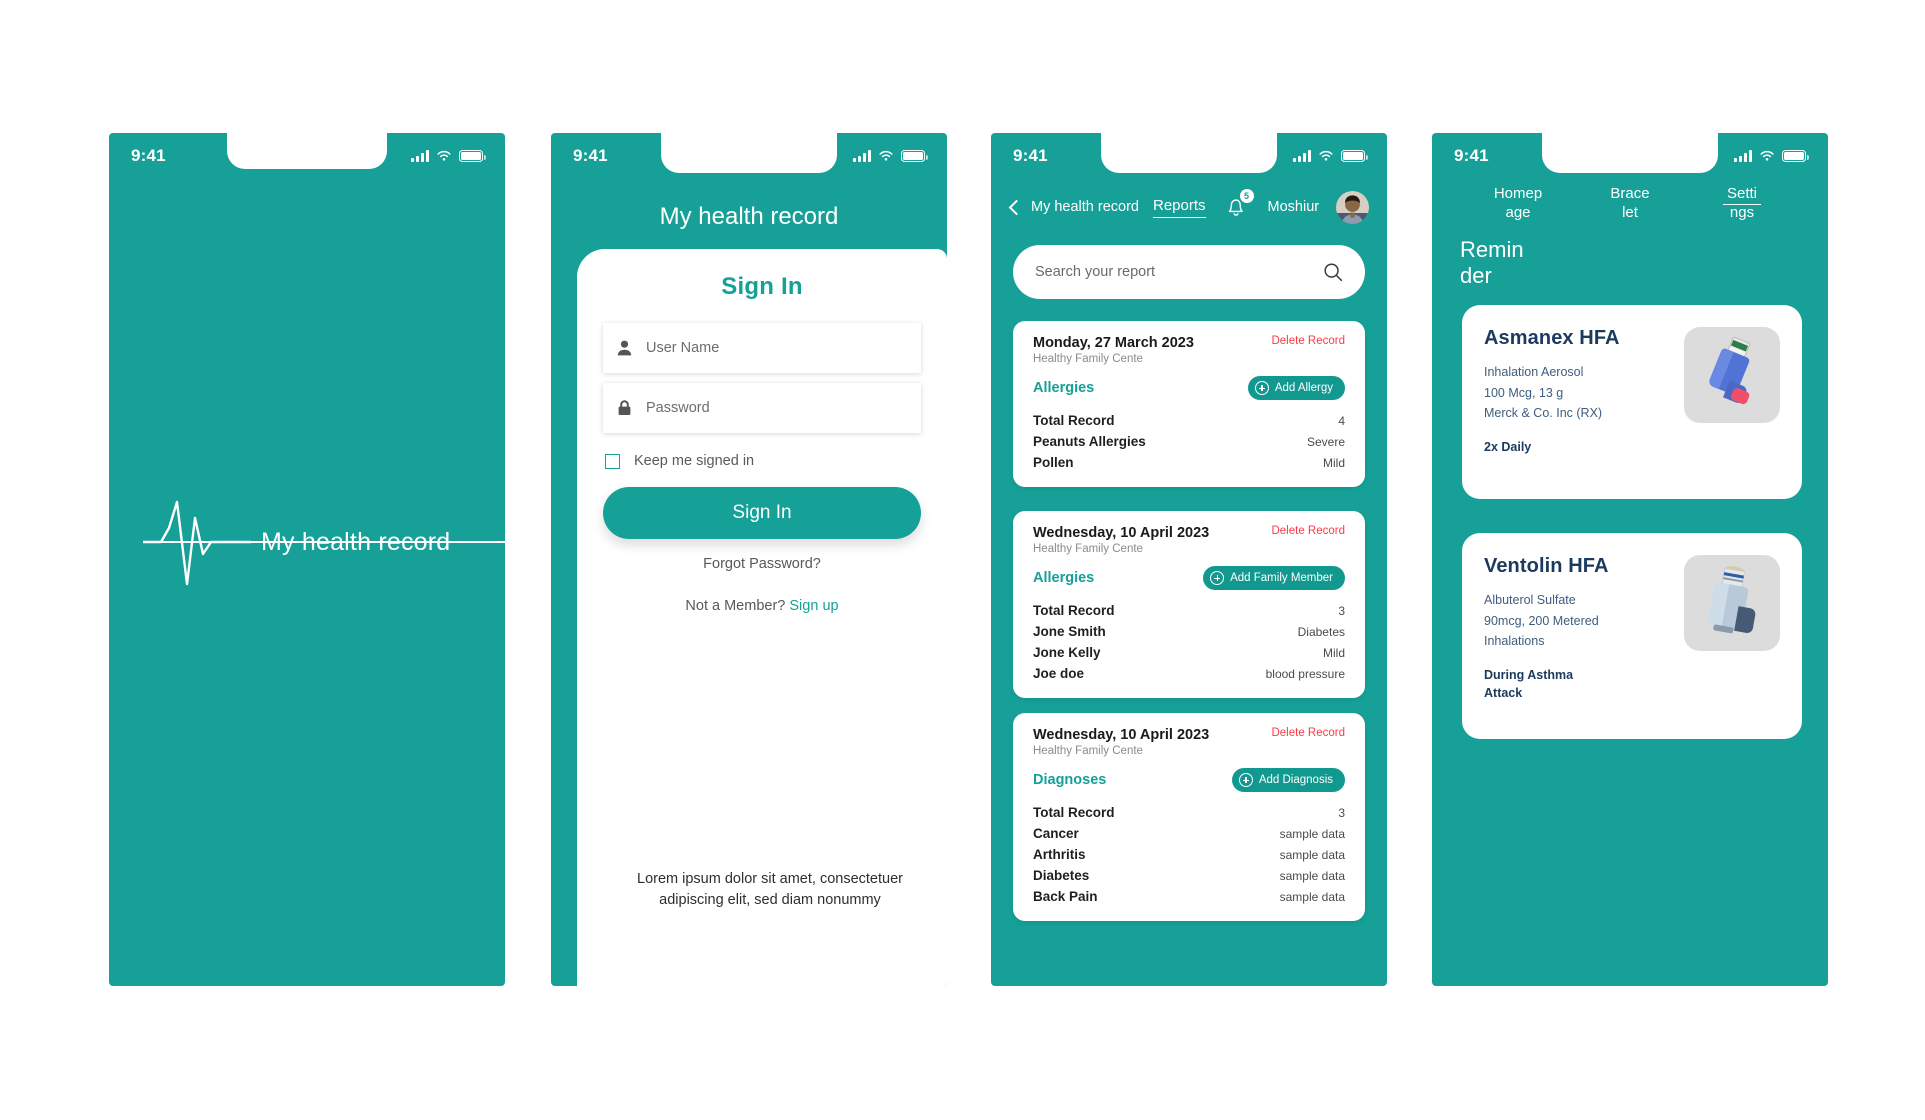 The height and width of the screenshot is (1120, 1925). I want to click on plus-circle-icon, so click(1217, 578).